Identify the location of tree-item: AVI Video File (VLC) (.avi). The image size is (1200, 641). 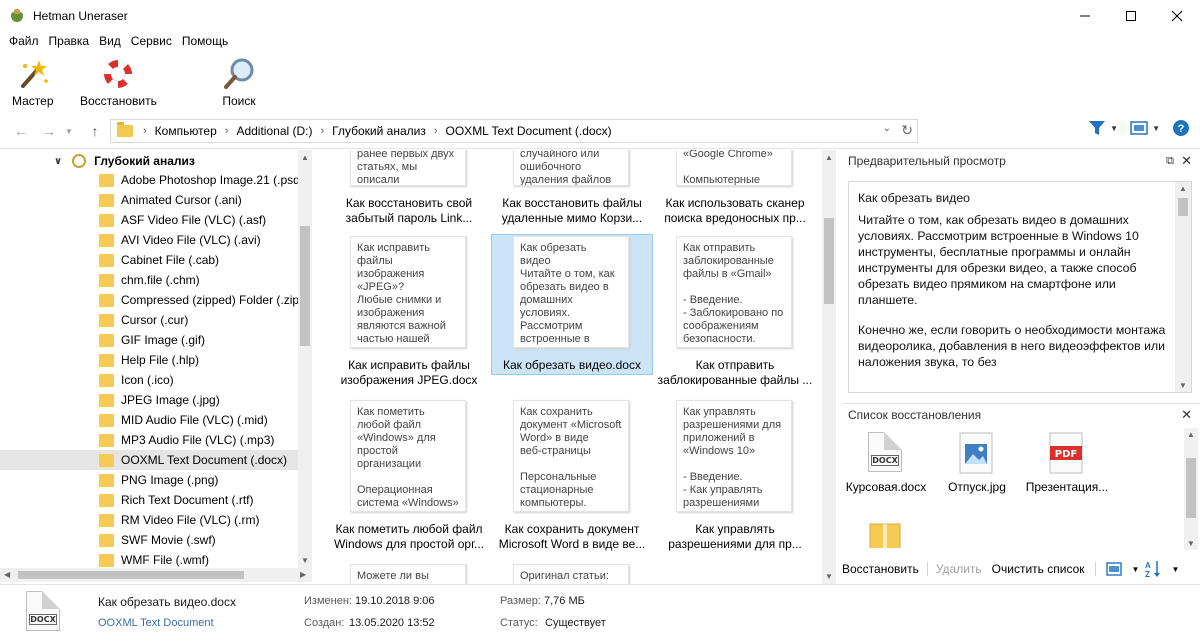
(149, 240).